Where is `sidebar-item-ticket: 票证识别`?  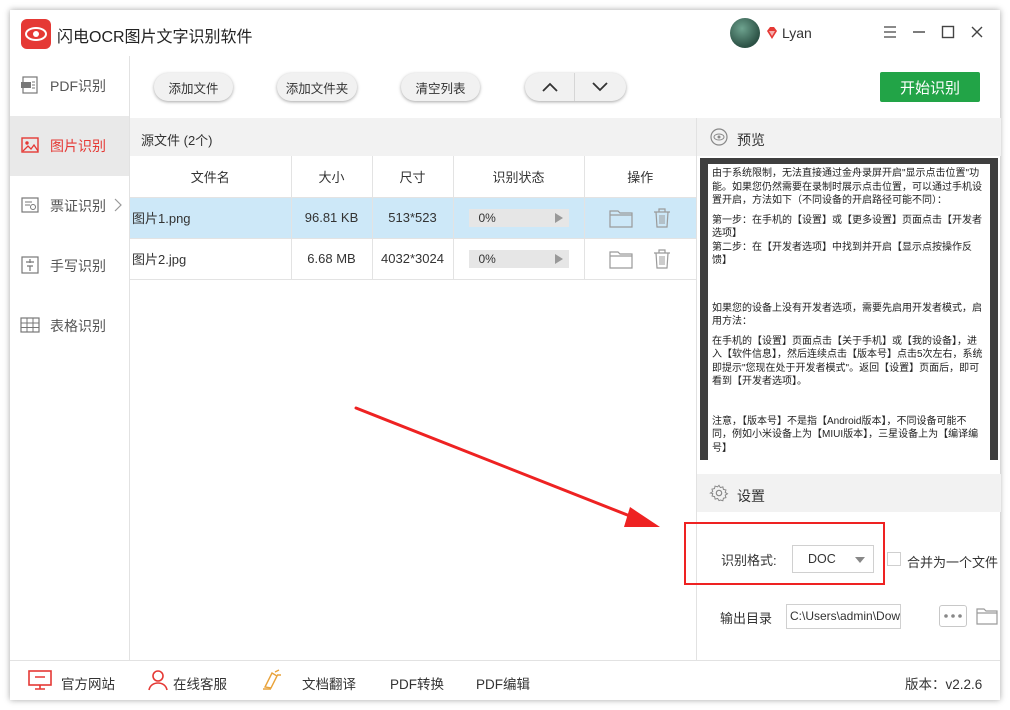
sidebar-item-ticket: 票证识别 is located at coordinates (69, 206).